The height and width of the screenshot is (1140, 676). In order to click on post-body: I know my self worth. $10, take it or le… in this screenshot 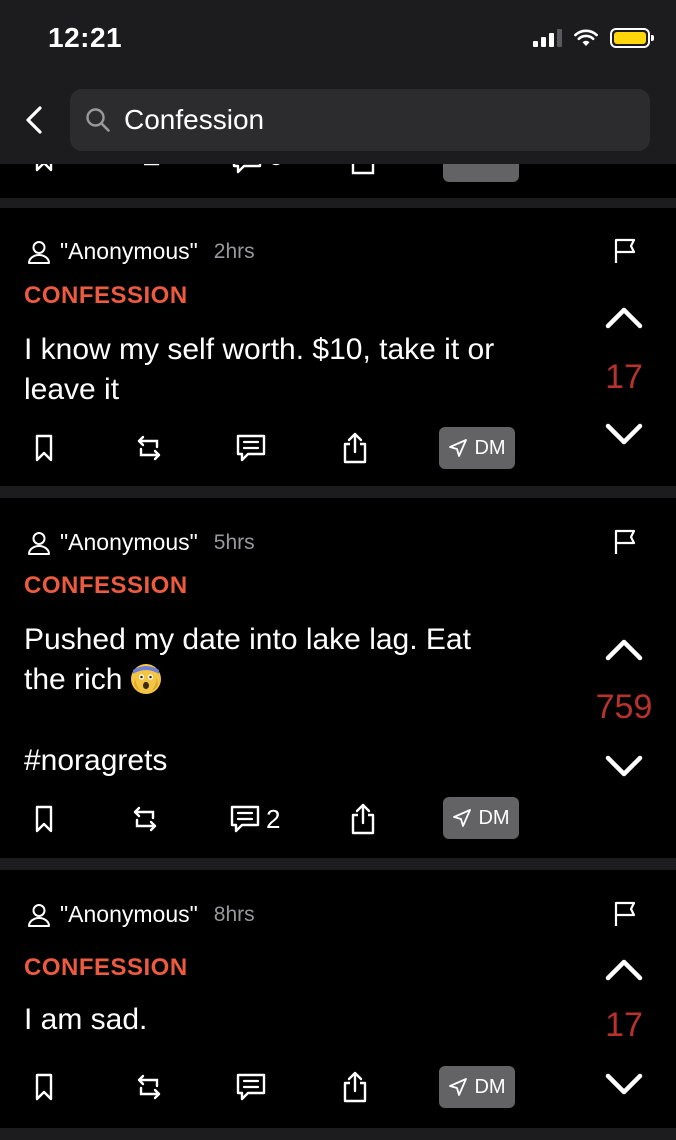, I will do `click(294, 370)`.